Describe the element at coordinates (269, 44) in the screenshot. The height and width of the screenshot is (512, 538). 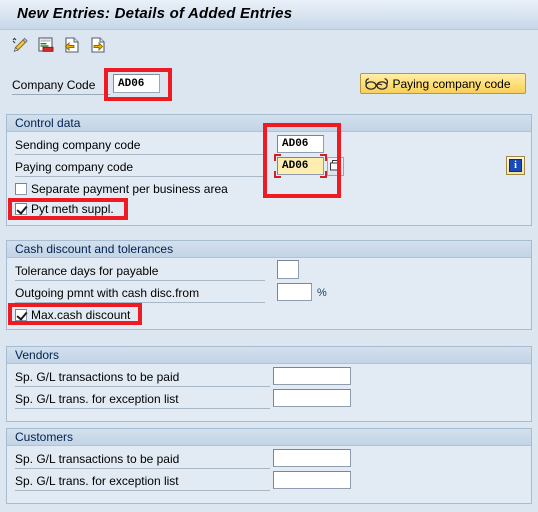
I see `toolbar` at that location.